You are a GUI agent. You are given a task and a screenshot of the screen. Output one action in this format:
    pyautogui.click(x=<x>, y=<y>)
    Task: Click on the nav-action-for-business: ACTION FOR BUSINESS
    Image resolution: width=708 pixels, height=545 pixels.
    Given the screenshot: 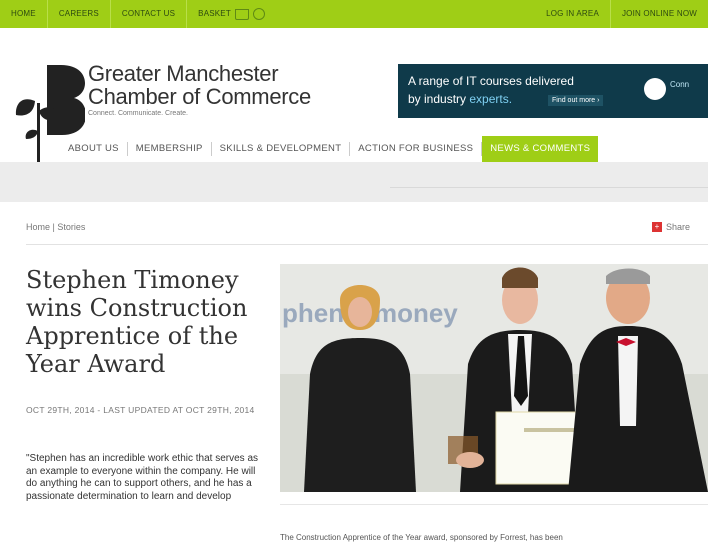 What is the action you would take?
    pyautogui.click(x=415, y=149)
    